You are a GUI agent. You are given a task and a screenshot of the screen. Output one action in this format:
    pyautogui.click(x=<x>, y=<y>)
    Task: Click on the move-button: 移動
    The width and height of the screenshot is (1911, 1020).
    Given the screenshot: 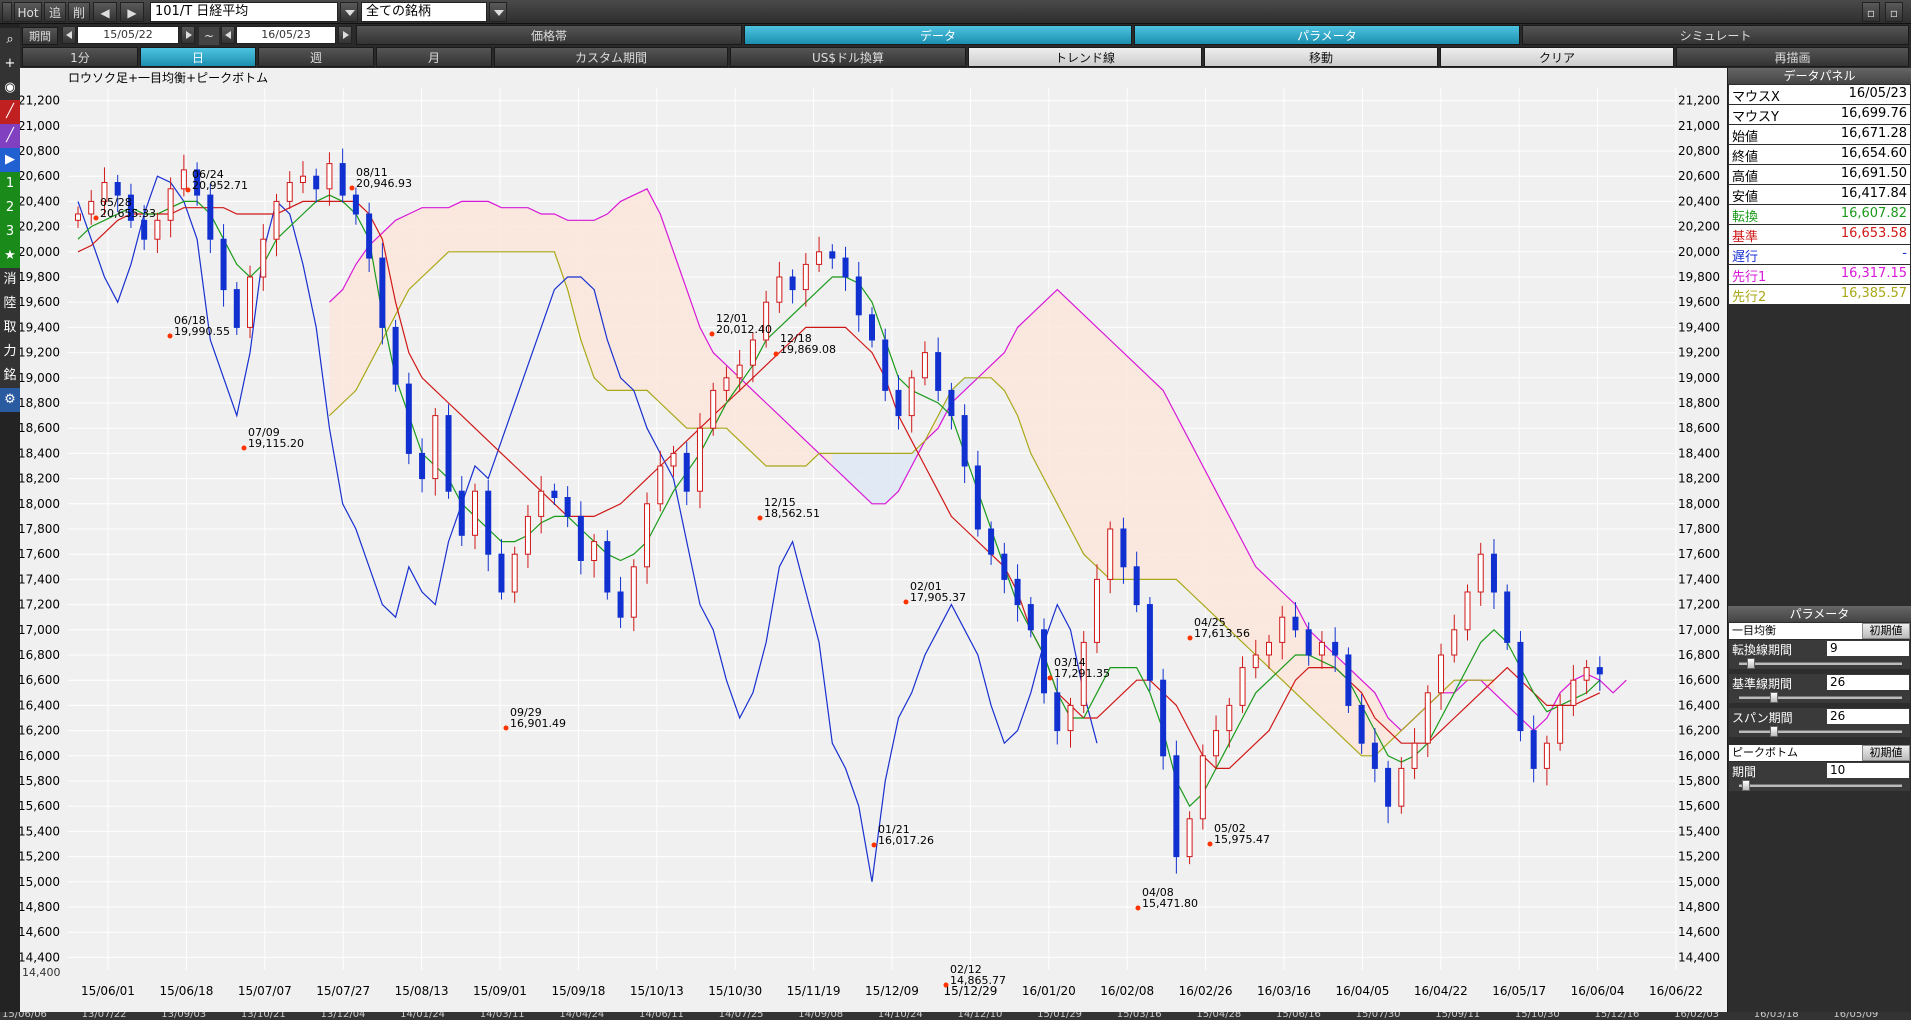 What is the action you would take?
    pyautogui.click(x=1321, y=57)
    